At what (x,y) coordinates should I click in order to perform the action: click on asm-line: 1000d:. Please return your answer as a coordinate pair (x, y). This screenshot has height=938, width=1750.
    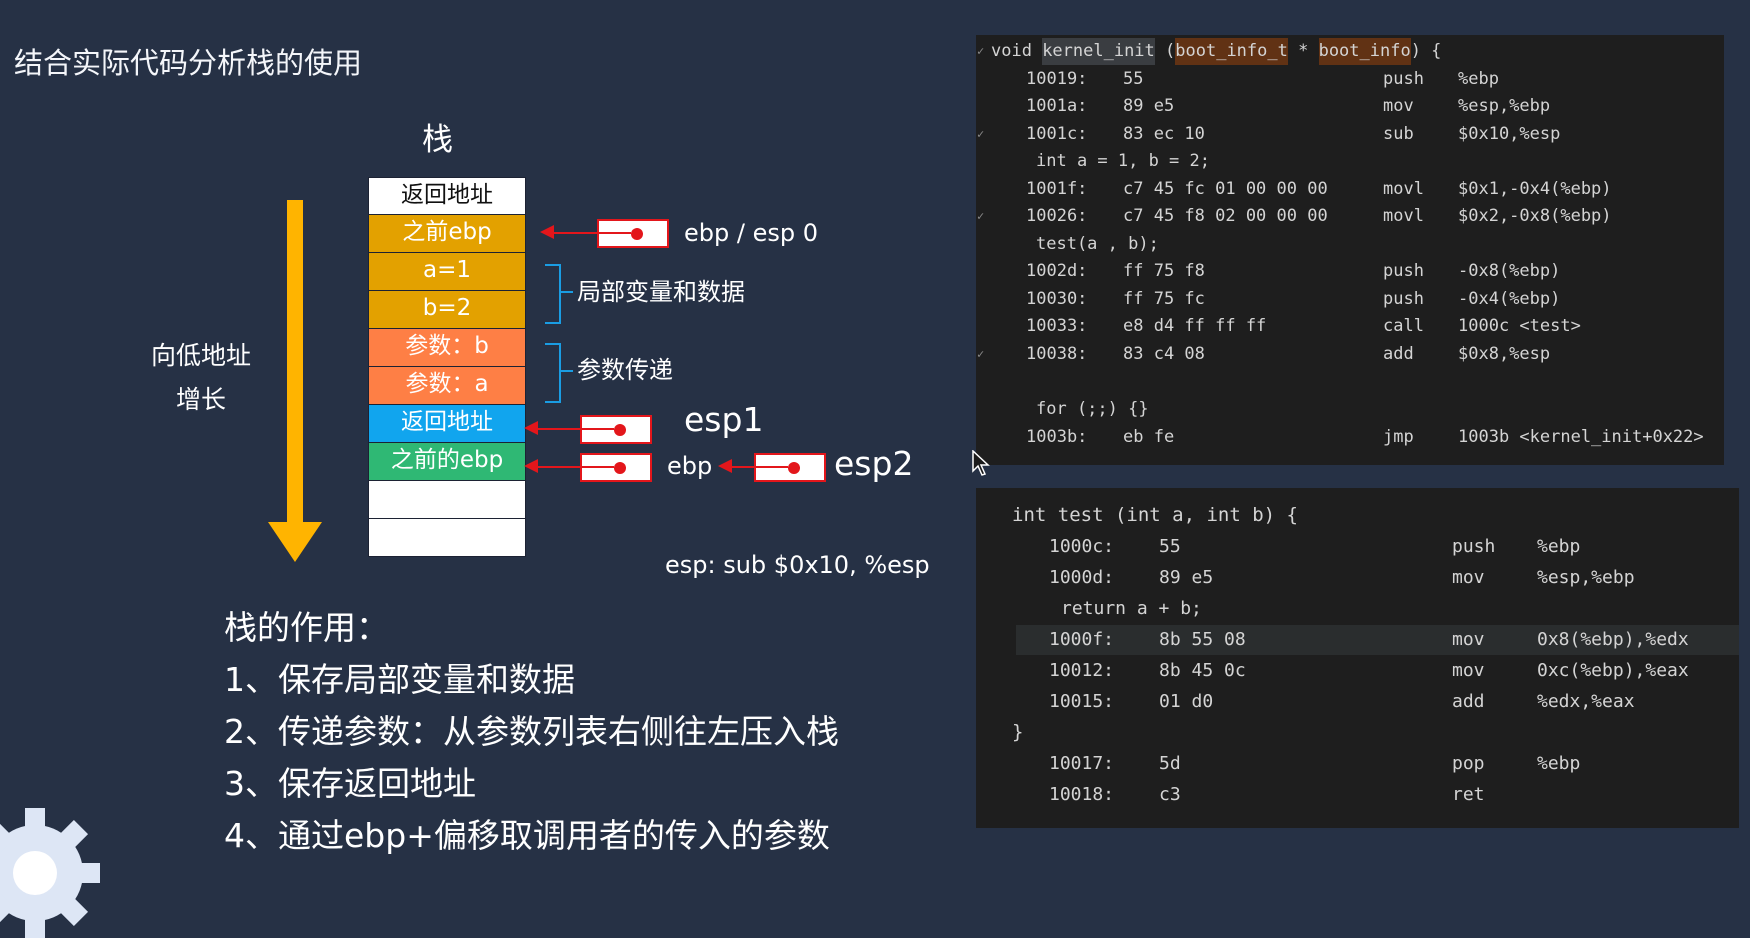
    Looking at the image, I should click on (1082, 577).